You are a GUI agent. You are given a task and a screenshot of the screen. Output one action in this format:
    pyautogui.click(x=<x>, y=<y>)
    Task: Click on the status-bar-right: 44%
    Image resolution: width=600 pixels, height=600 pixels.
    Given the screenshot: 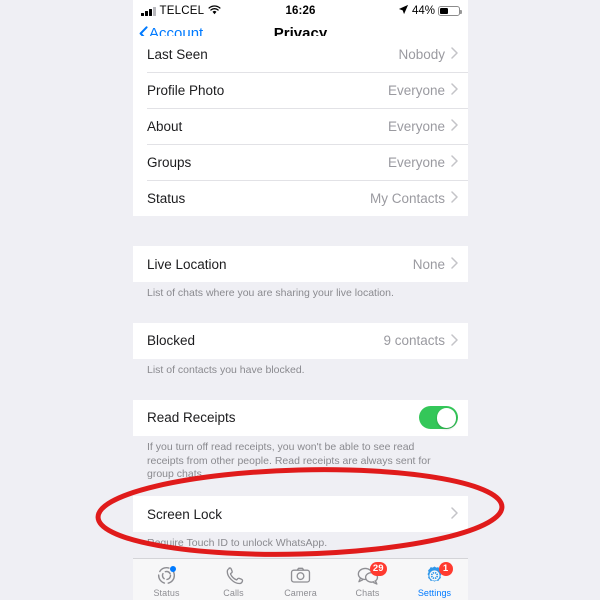 What is the action you would take?
    pyautogui.click(x=406, y=11)
    